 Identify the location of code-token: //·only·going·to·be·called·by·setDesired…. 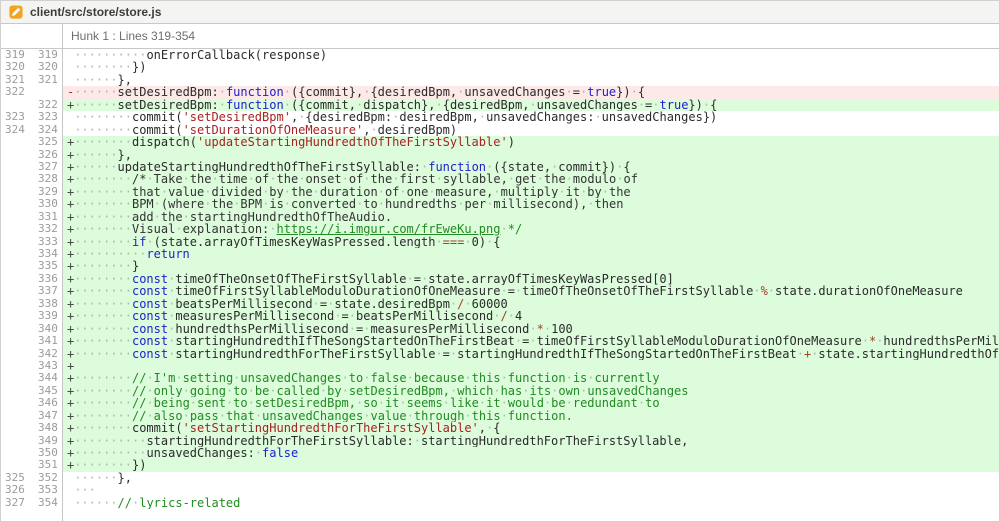
(410, 391).